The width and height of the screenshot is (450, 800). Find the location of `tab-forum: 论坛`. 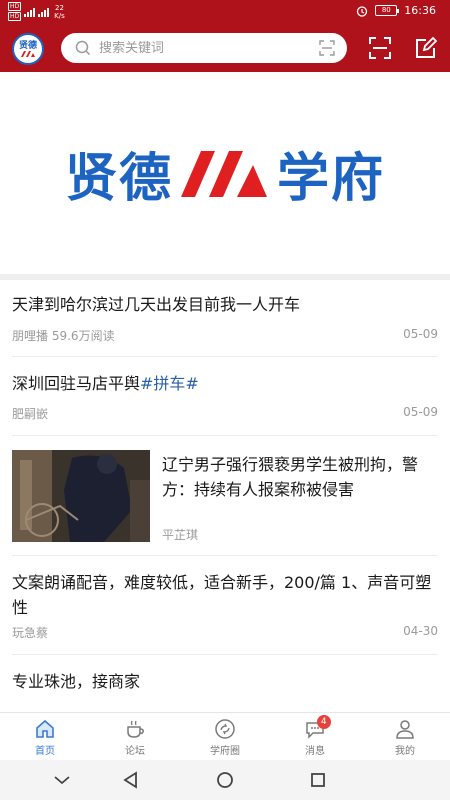

tab-forum: 论坛 is located at coordinates (135, 736).